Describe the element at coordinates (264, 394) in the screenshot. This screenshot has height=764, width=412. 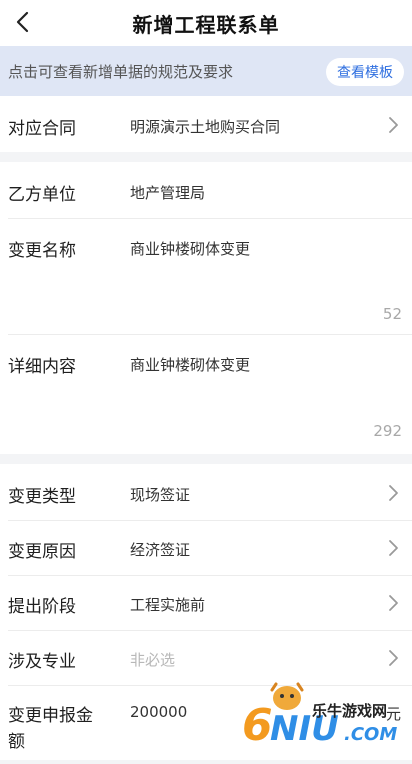
I see `details-input: 商业钟楼砌体变更` at that location.